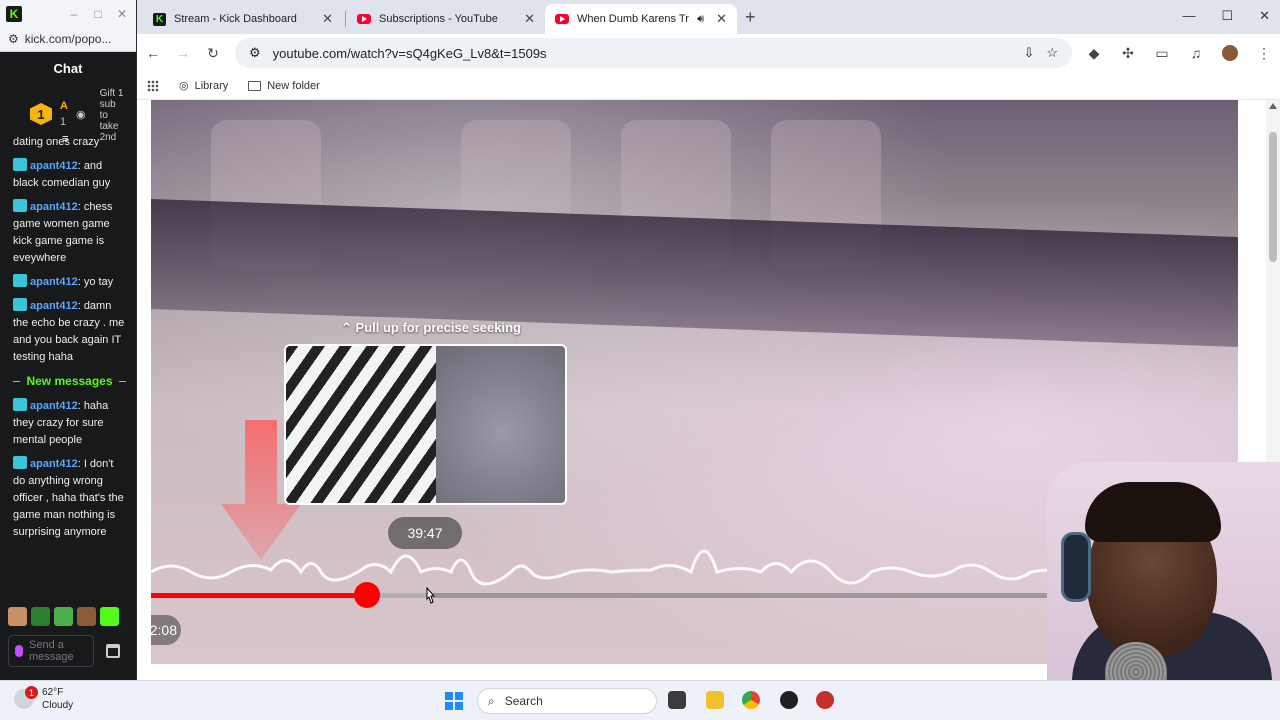 The image size is (1280, 720). What do you see at coordinates (213, 53) in the screenshot?
I see `reload-icon: ↻` at bounding box center [213, 53].